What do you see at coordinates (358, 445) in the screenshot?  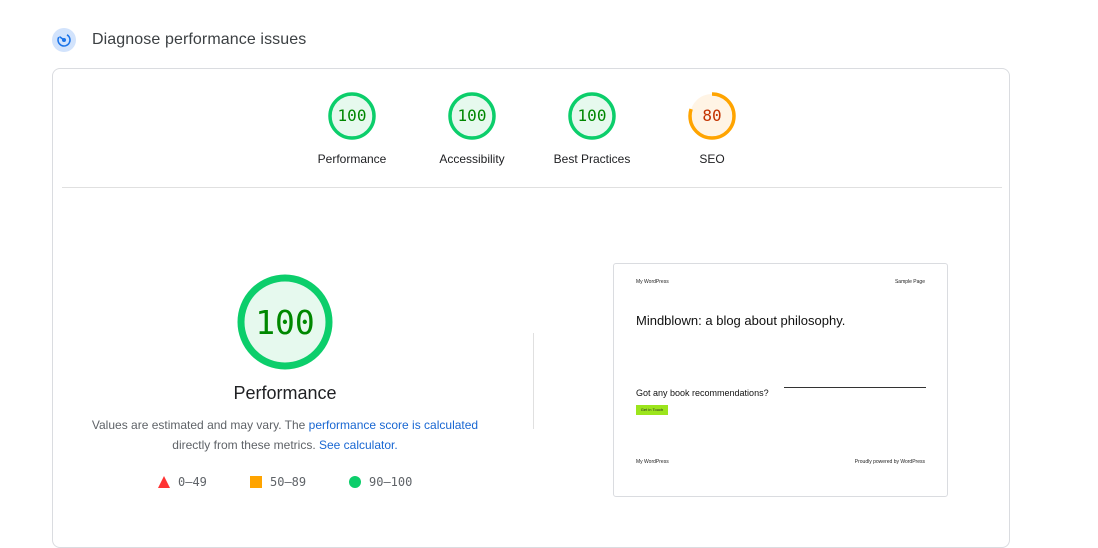 I see `see-calculator-link: See calculator.` at bounding box center [358, 445].